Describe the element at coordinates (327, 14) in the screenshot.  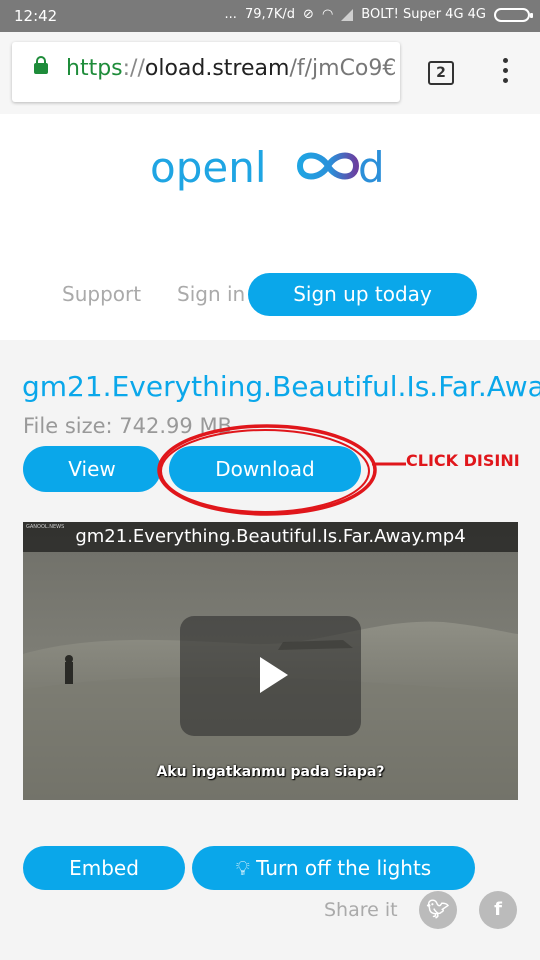
I see `wifi-icon: ◠` at that location.